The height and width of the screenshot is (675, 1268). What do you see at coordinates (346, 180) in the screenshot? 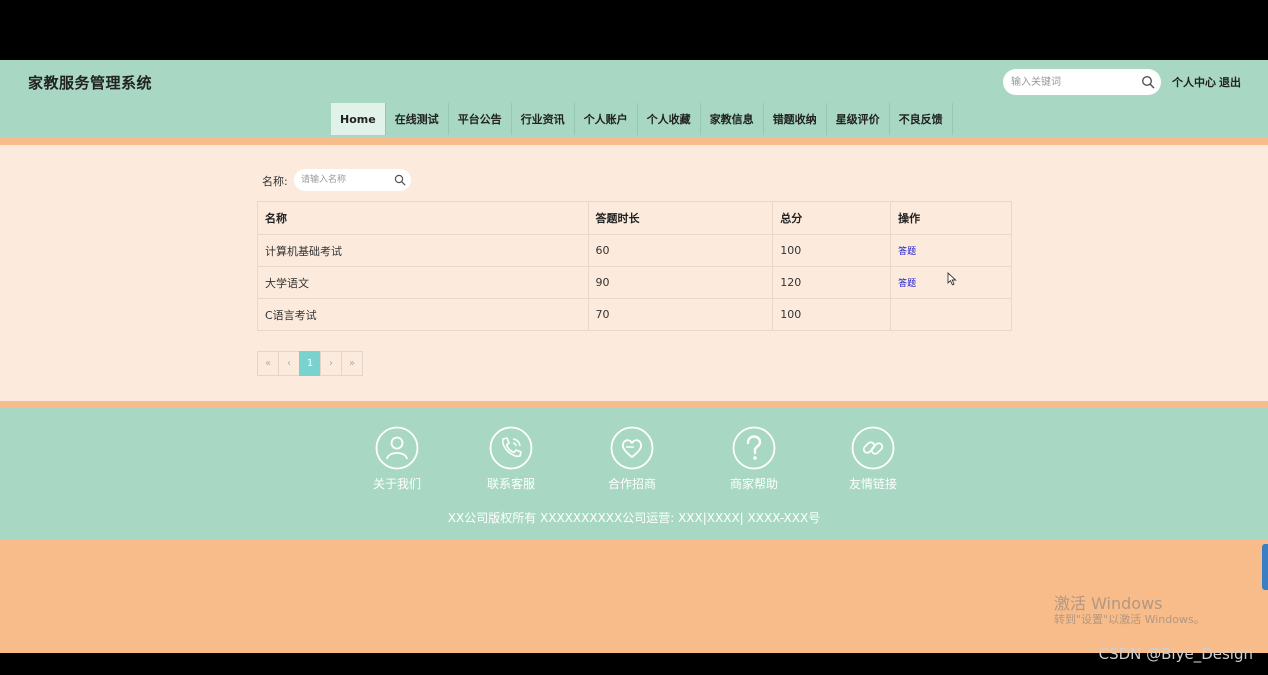
I see `name-filter-input` at bounding box center [346, 180].